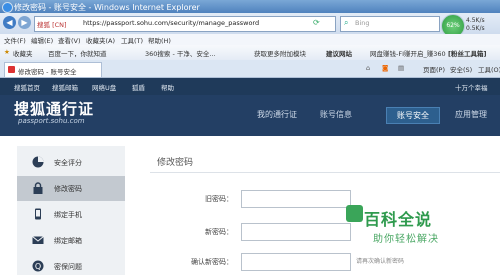  Describe the element at coordinates (401, 68) in the screenshot. I see `print-icon: ▤` at that location.